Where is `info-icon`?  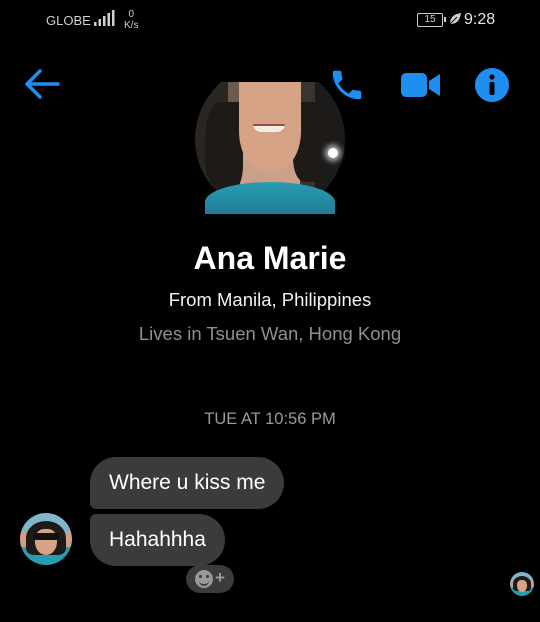
info-icon is located at coordinates (492, 85).